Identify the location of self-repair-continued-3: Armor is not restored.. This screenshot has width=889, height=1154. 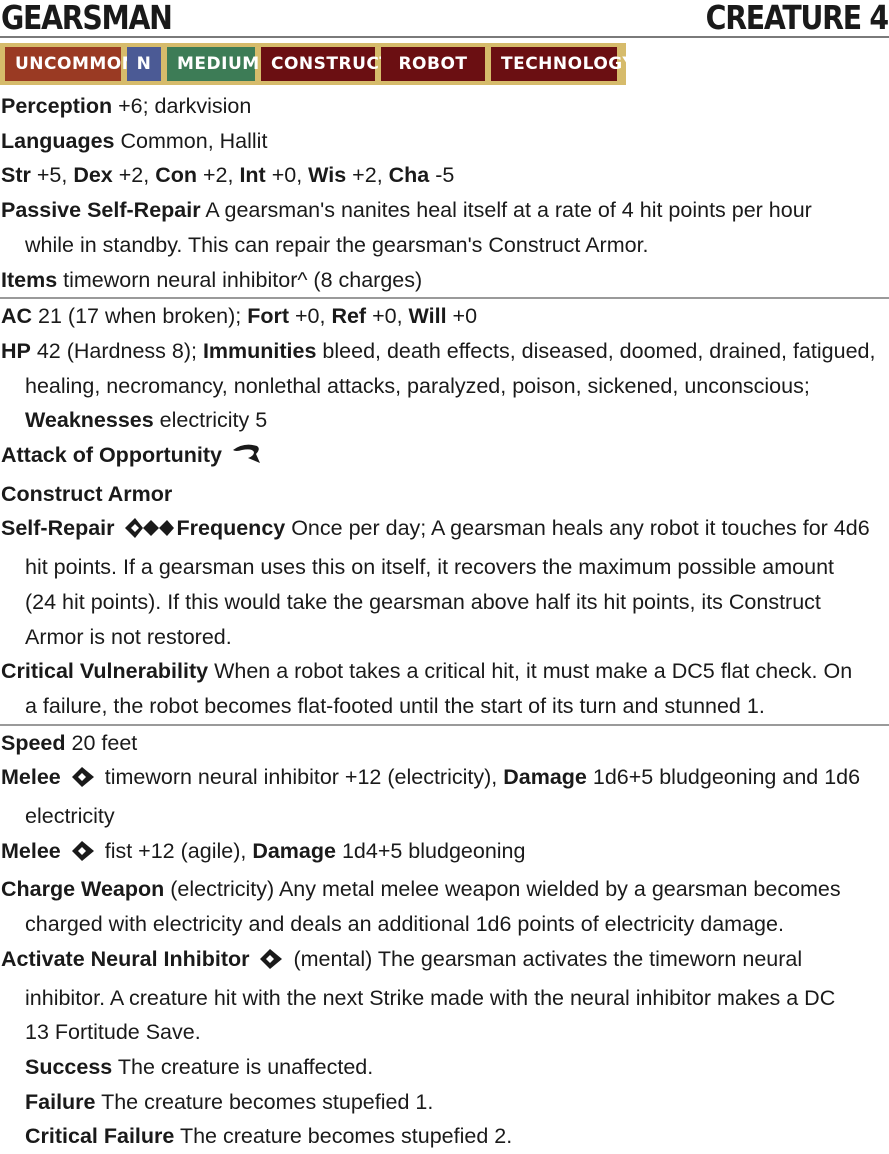
(128, 636).